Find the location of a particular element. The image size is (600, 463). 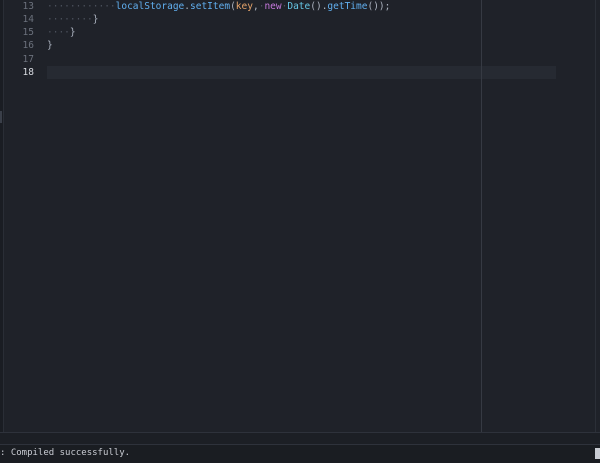

line-number: 13 is located at coordinates (28, 6).